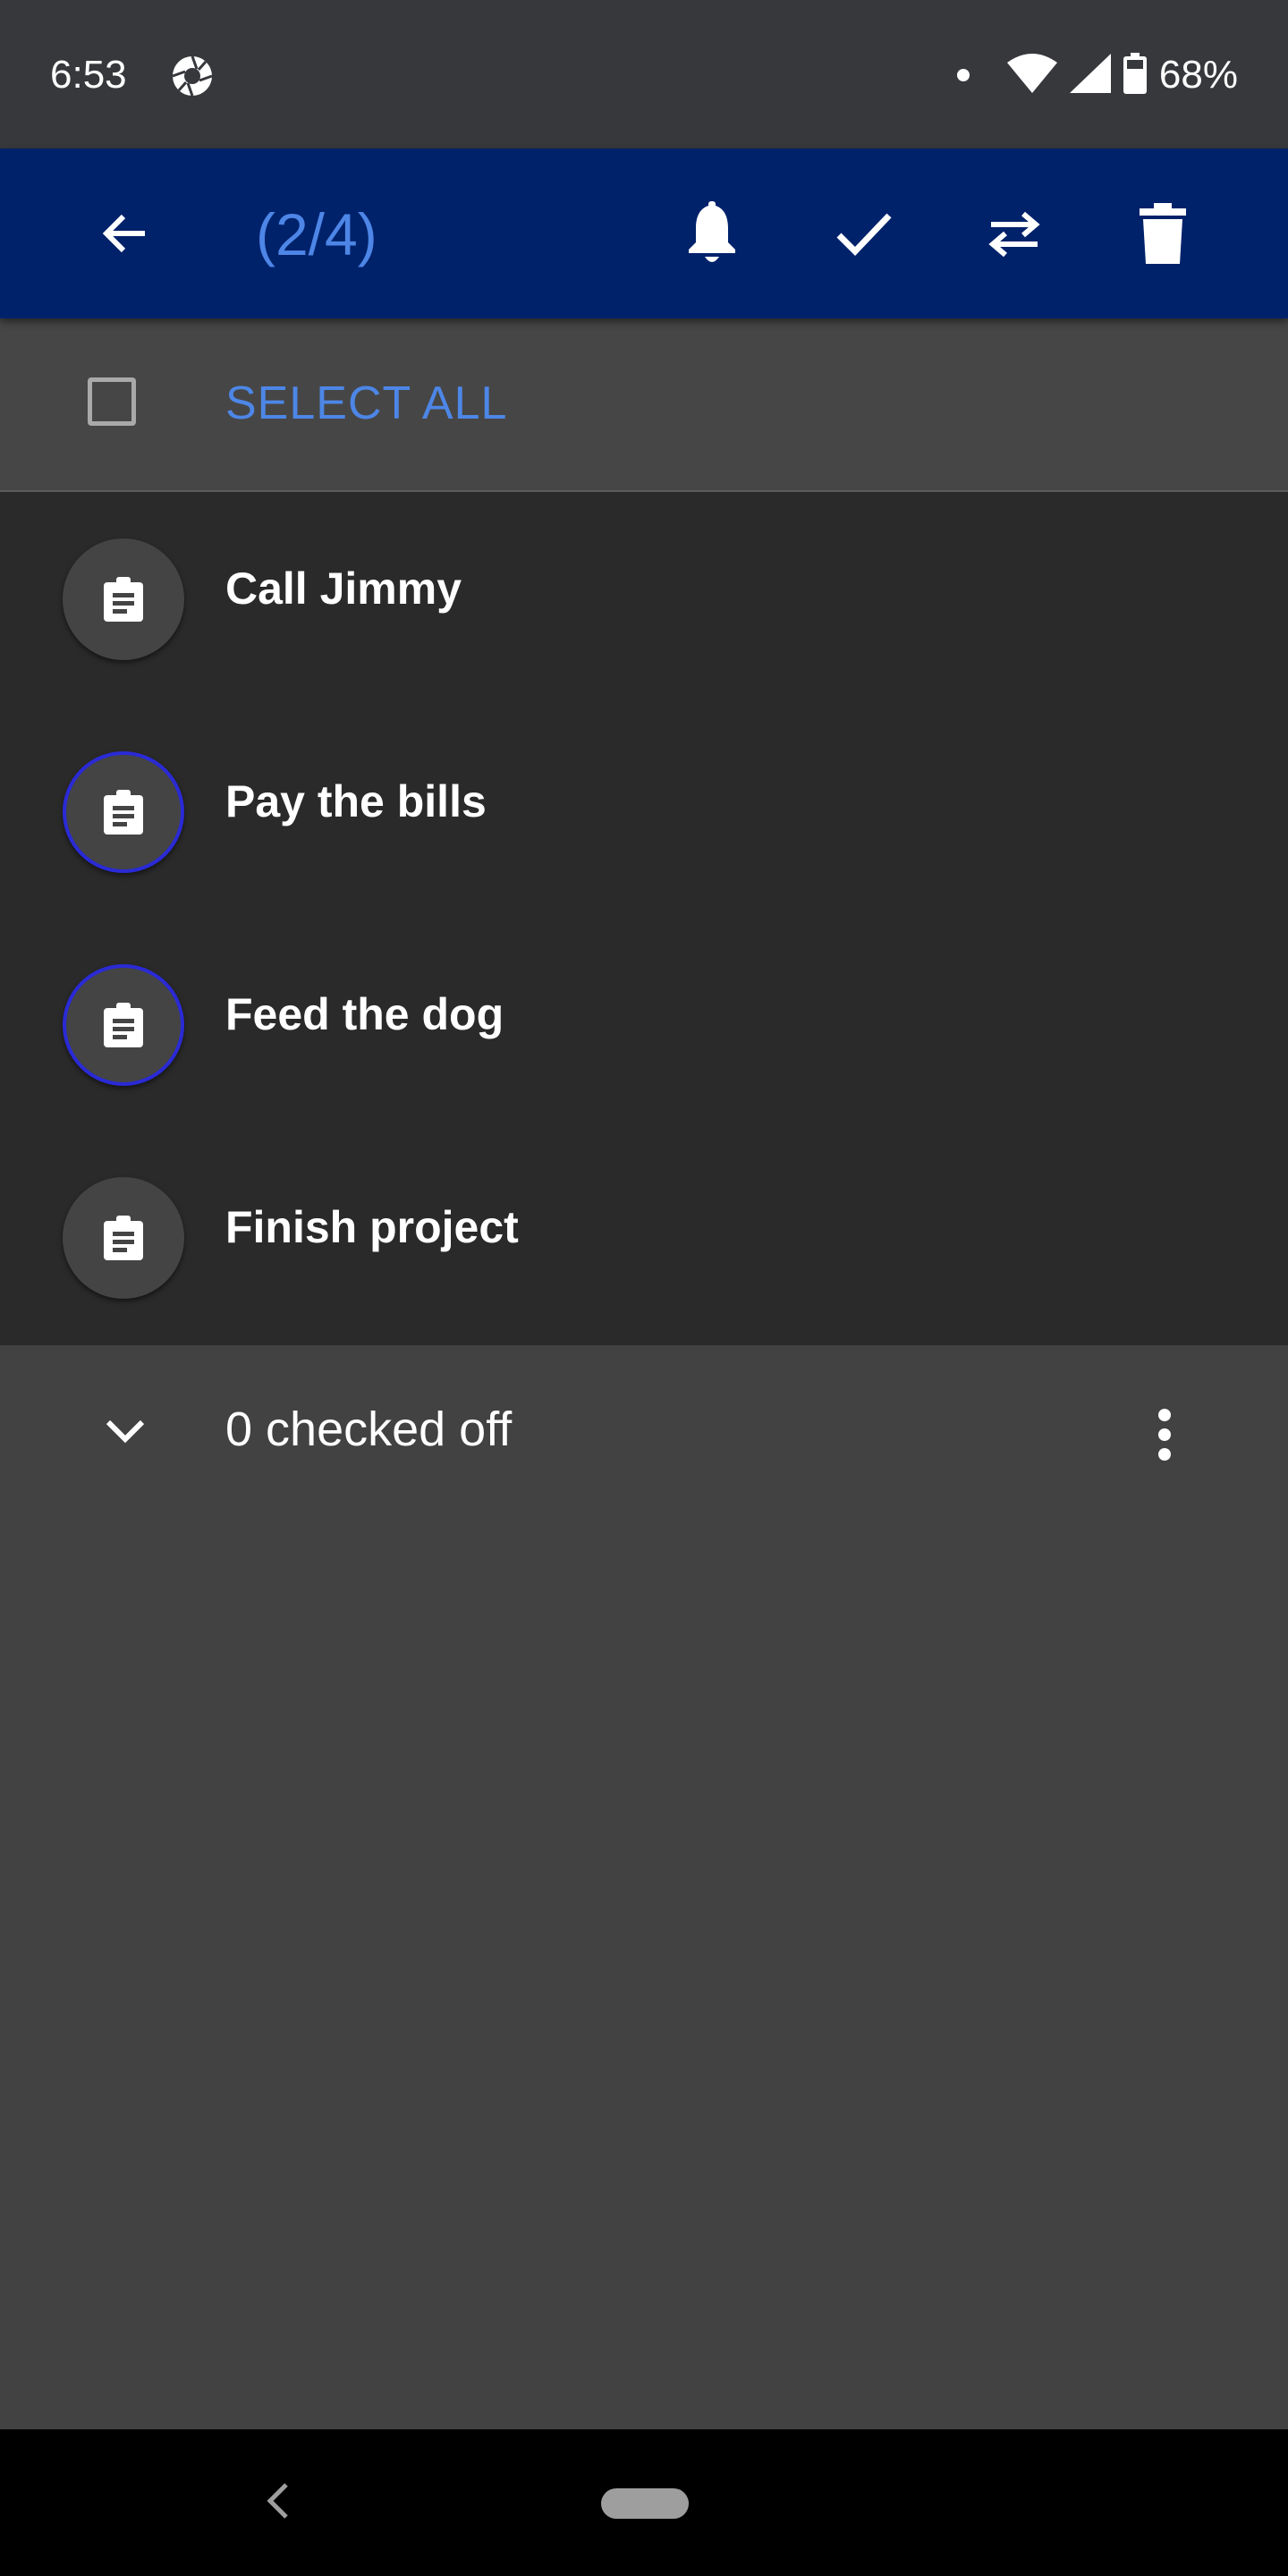 The height and width of the screenshot is (2576, 1288). Describe the element at coordinates (644, 598) in the screenshot. I see `list-item: Call Jimmy` at that location.